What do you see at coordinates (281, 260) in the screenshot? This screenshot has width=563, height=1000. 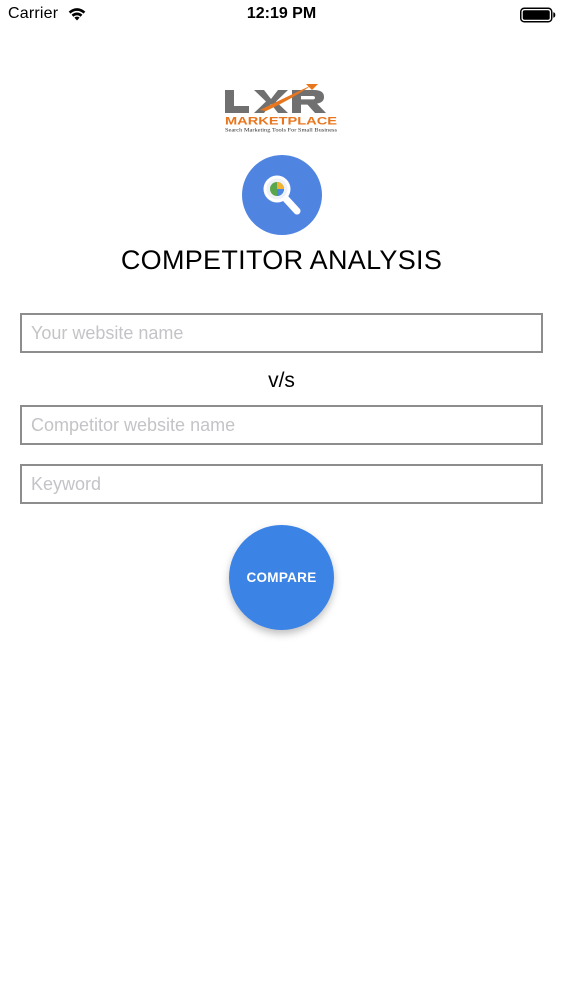 I see `page-title: COMPETITOR ANALYSIS` at bounding box center [281, 260].